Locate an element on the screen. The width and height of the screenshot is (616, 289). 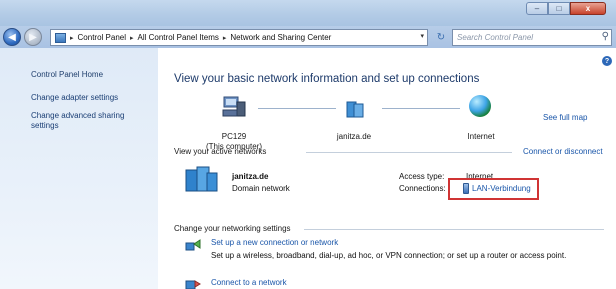
connections-label: Connections: is located at coordinates (422, 188).